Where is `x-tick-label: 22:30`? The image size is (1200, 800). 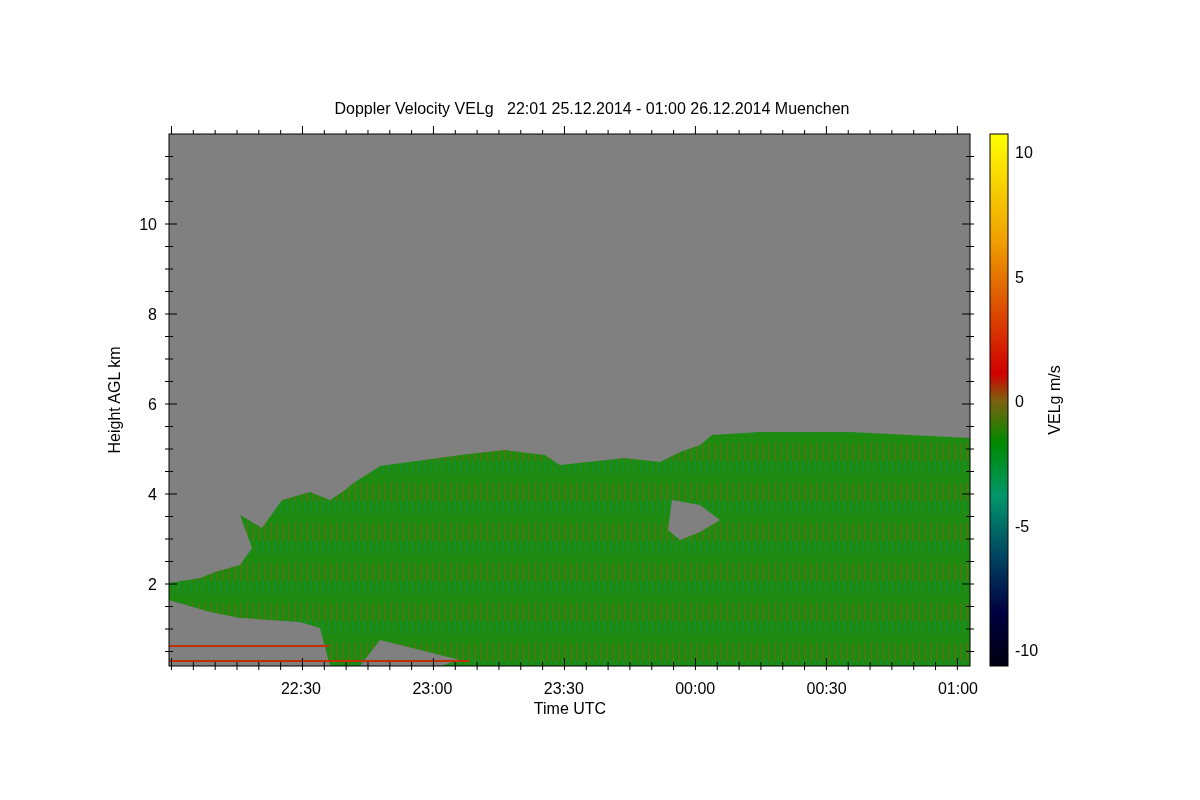 x-tick-label: 22:30 is located at coordinates (301, 688).